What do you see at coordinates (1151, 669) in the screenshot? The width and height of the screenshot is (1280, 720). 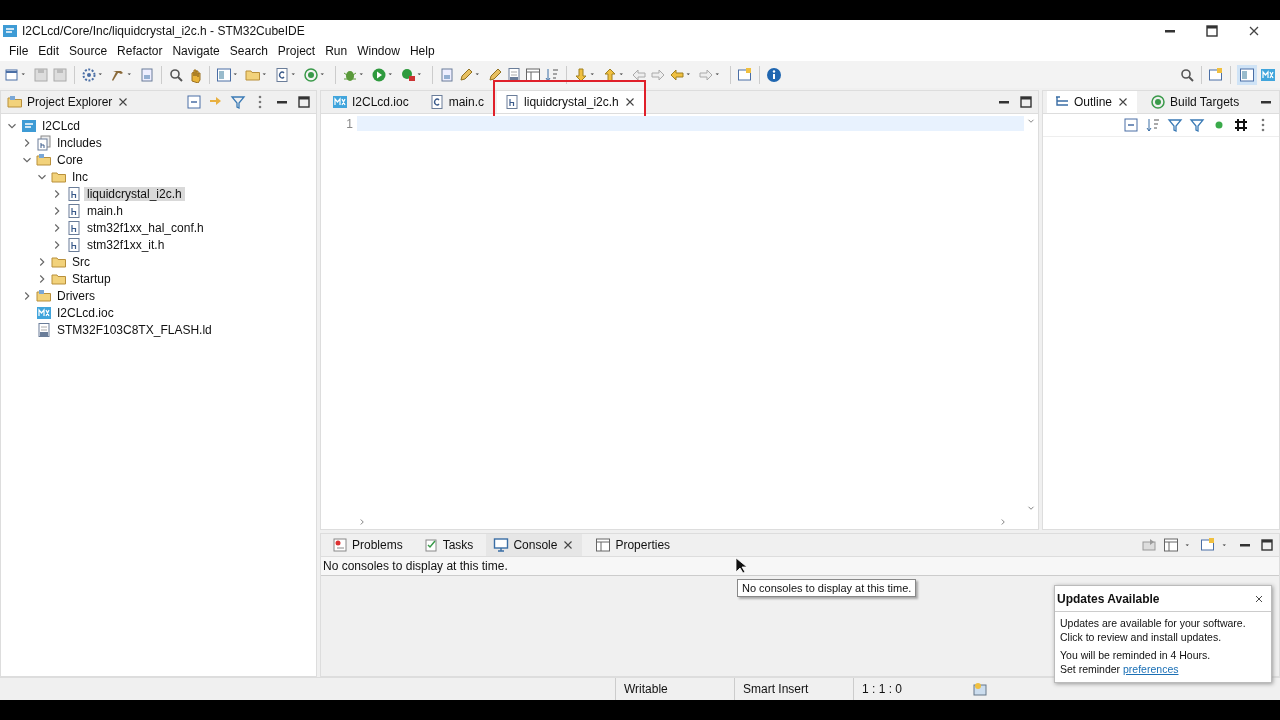 I see `preferences-link: preferences` at bounding box center [1151, 669].